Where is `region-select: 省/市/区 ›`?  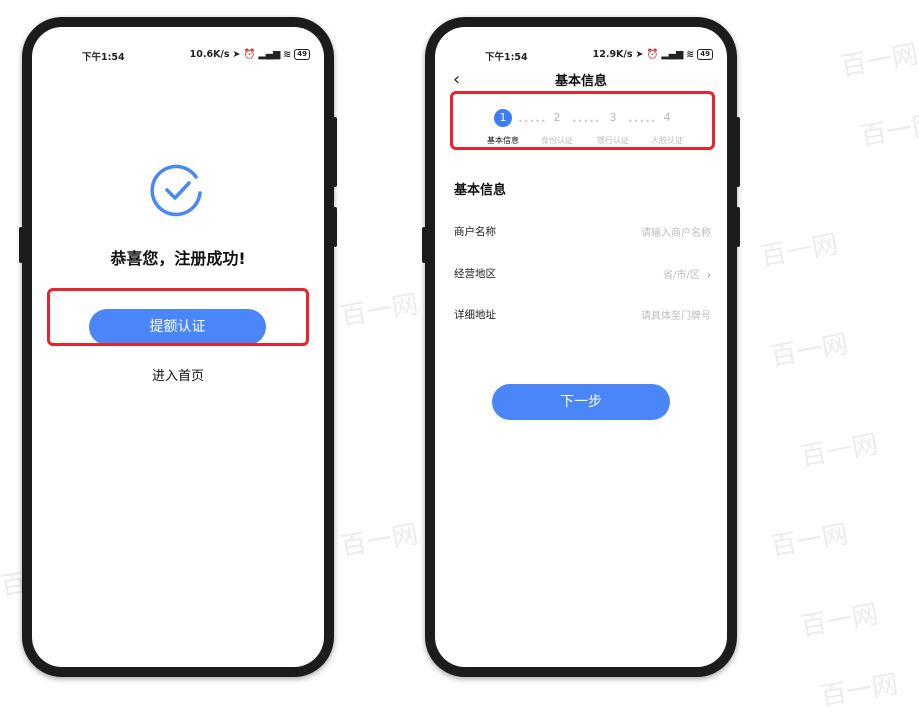 region-select: 省/市/区 › is located at coordinates (687, 273).